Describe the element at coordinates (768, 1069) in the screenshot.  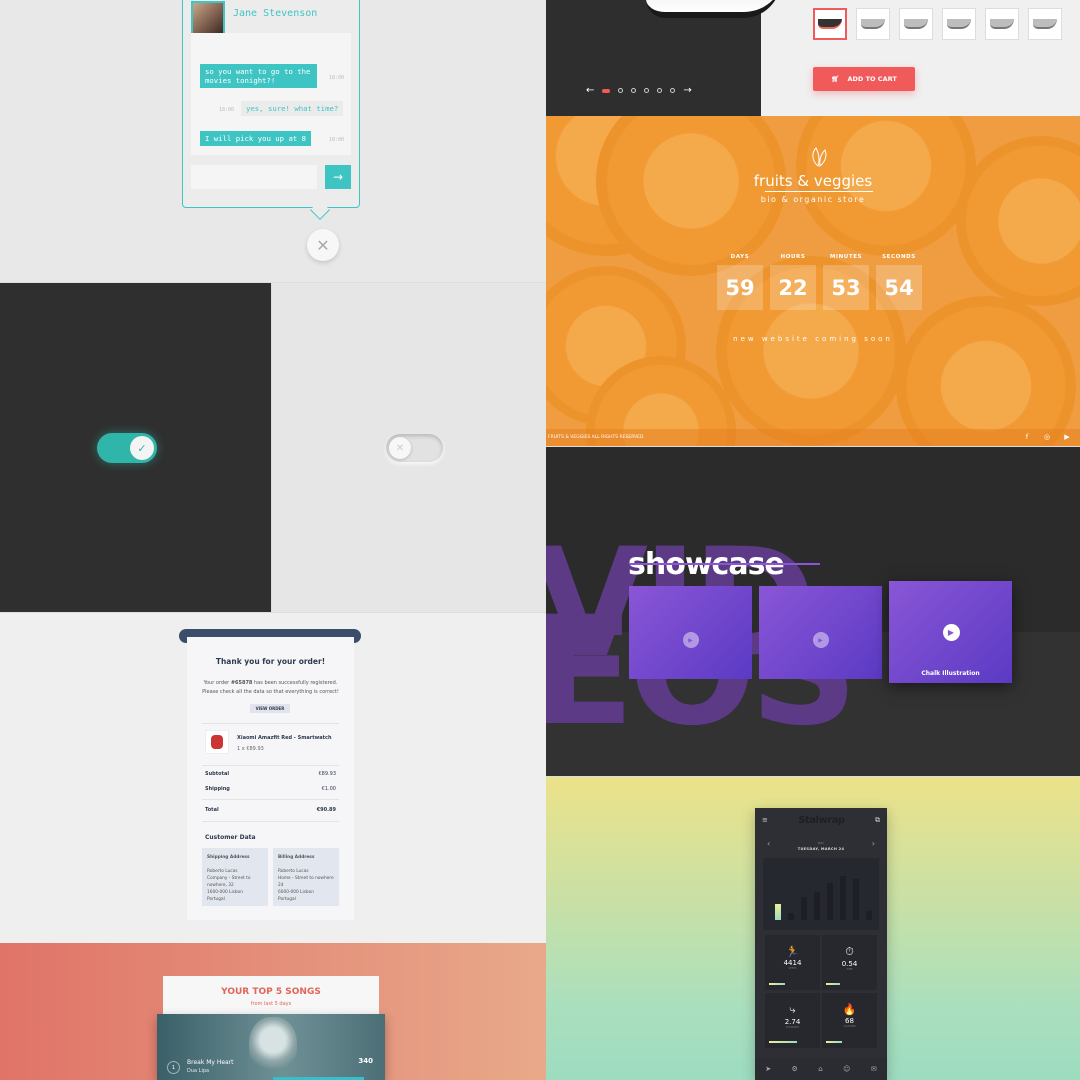
I see `navigate-icon: ➤` at that location.